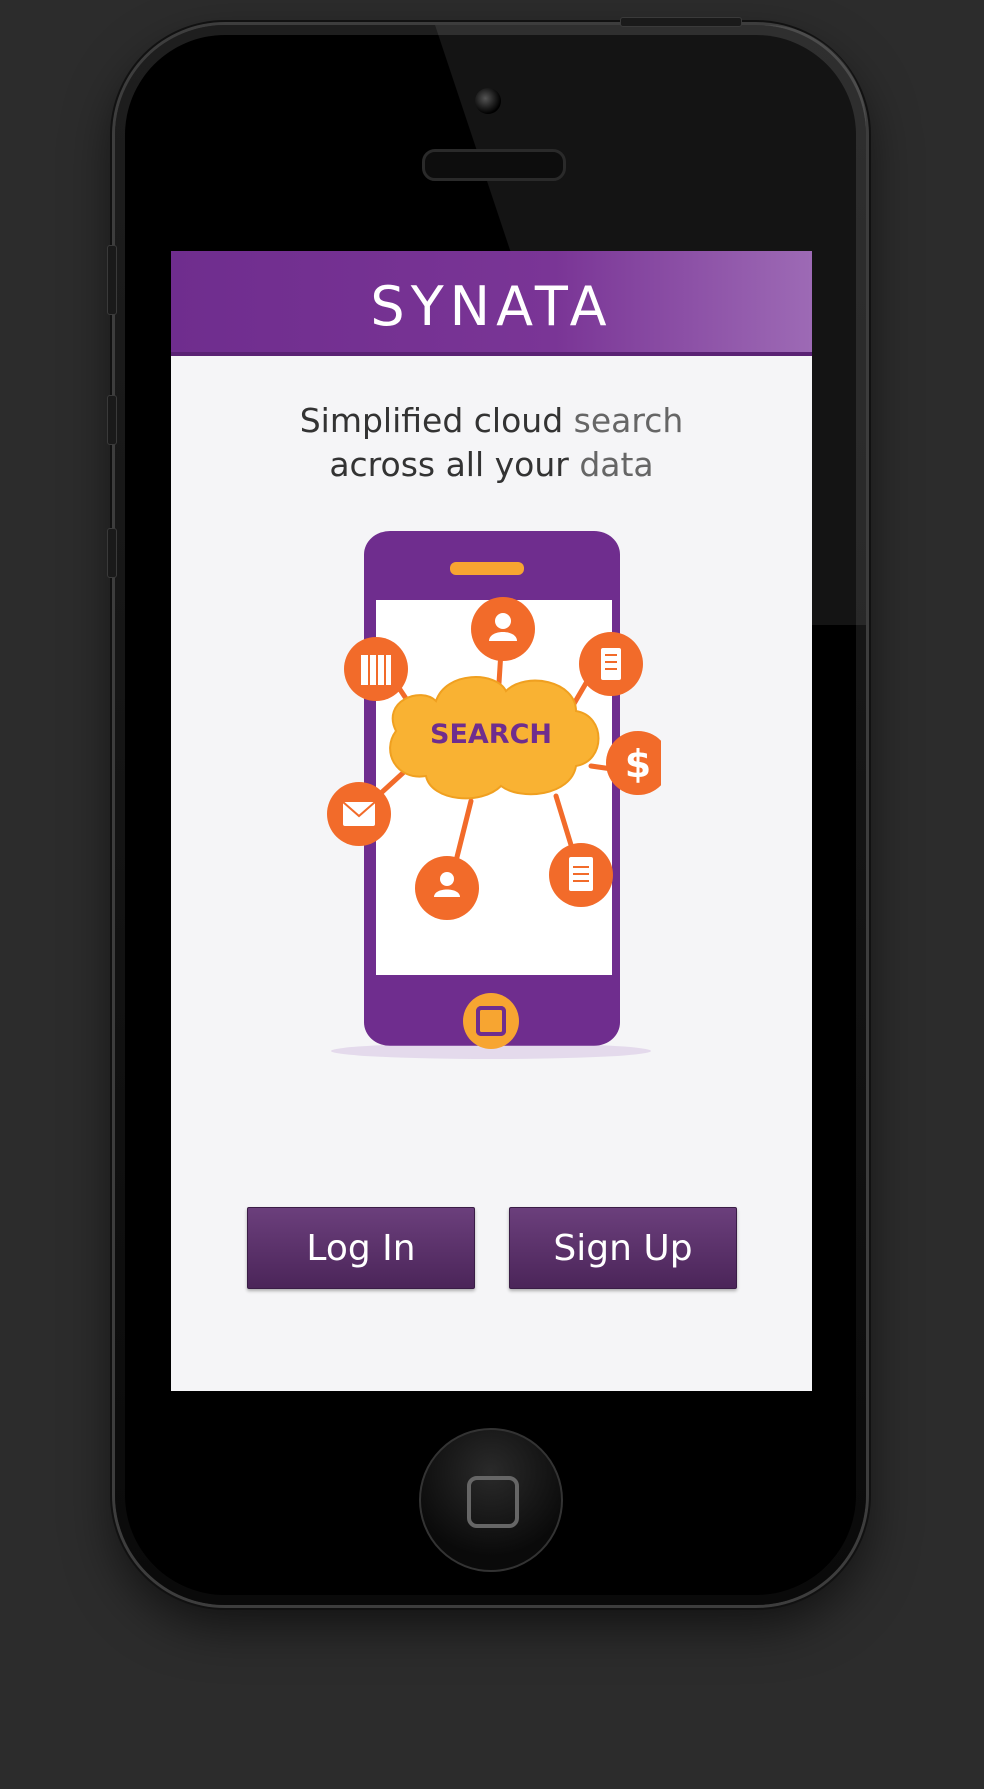 The height and width of the screenshot is (1789, 984). Describe the element at coordinates (112, 280) in the screenshot. I see `mute-switch` at that location.